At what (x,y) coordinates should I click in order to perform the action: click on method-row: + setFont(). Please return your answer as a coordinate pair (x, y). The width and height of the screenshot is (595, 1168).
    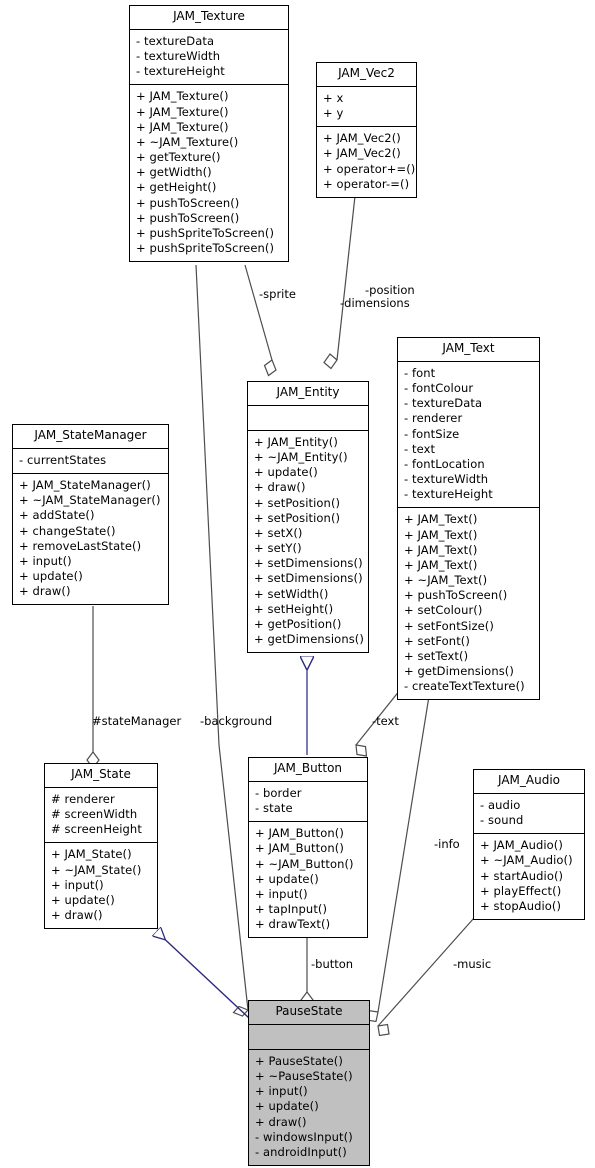
    Looking at the image, I should click on (437, 640).